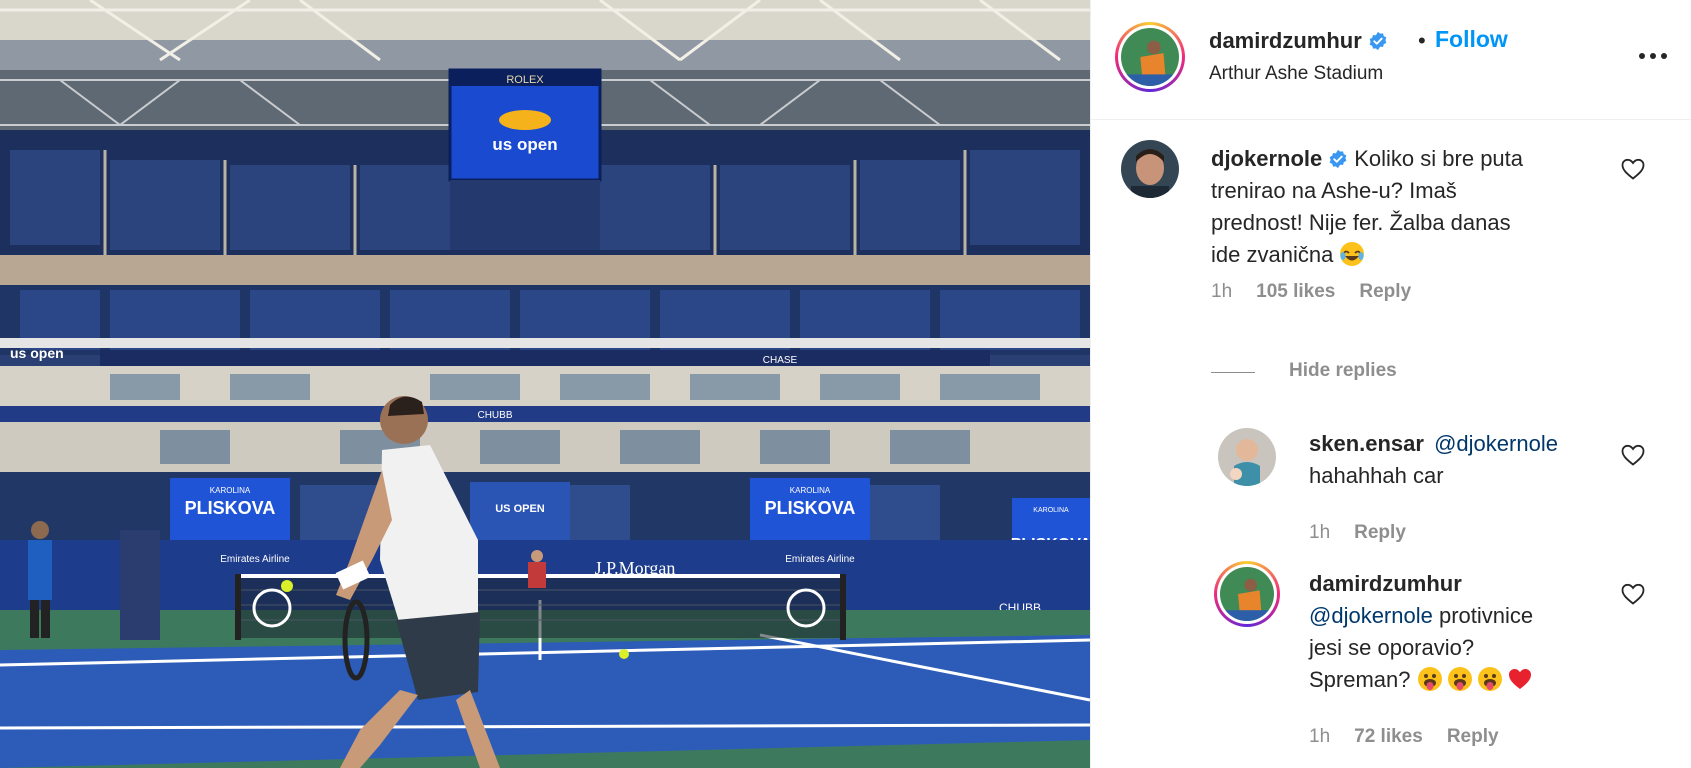 The height and width of the screenshot is (768, 1691). What do you see at coordinates (1385, 583) in the screenshot?
I see `reply-username: damirdzumhur` at bounding box center [1385, 583].